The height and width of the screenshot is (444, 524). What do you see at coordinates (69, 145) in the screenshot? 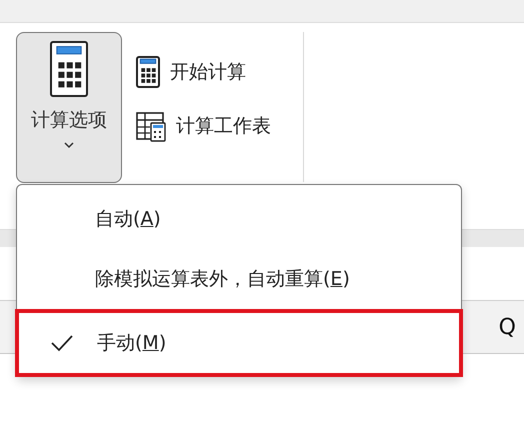
I see `chevron-down-icon` at bounding box center [69, 145].